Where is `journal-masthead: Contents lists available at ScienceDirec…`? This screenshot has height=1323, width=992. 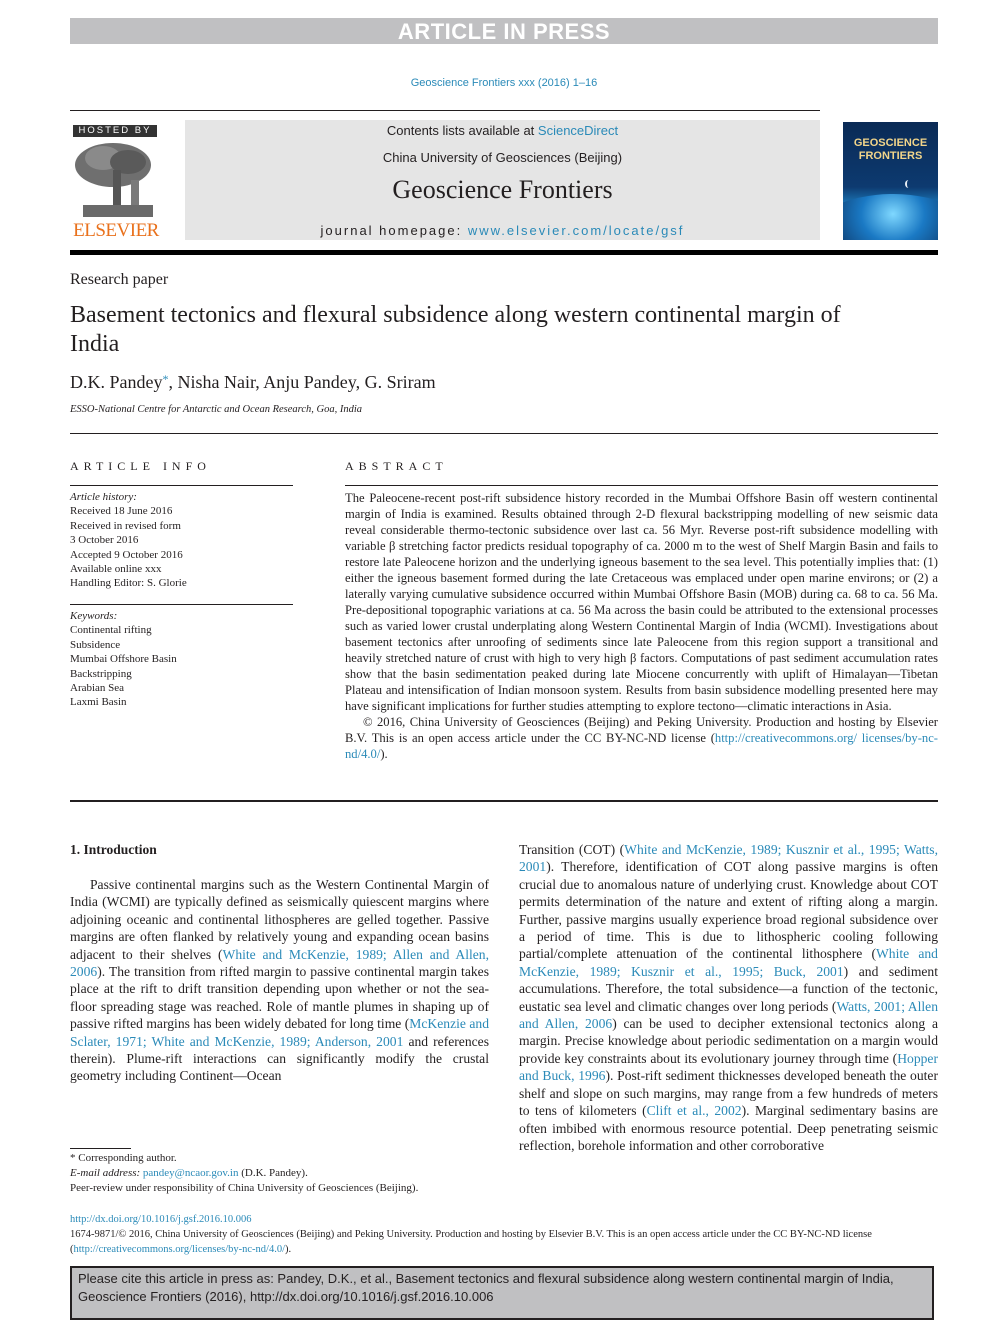 journal-masthead: Contents lists available at ScienceDirec… is located at coordinates (502, 180).